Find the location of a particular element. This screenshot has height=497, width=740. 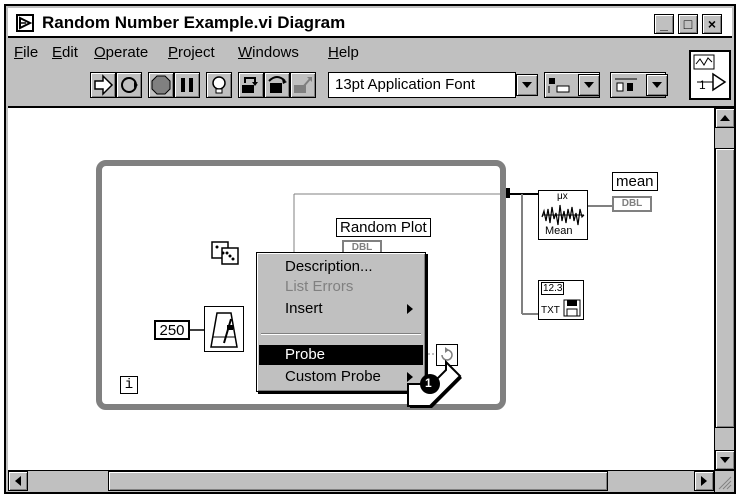

highlight-execution-button is located at coordinates (219, 85).